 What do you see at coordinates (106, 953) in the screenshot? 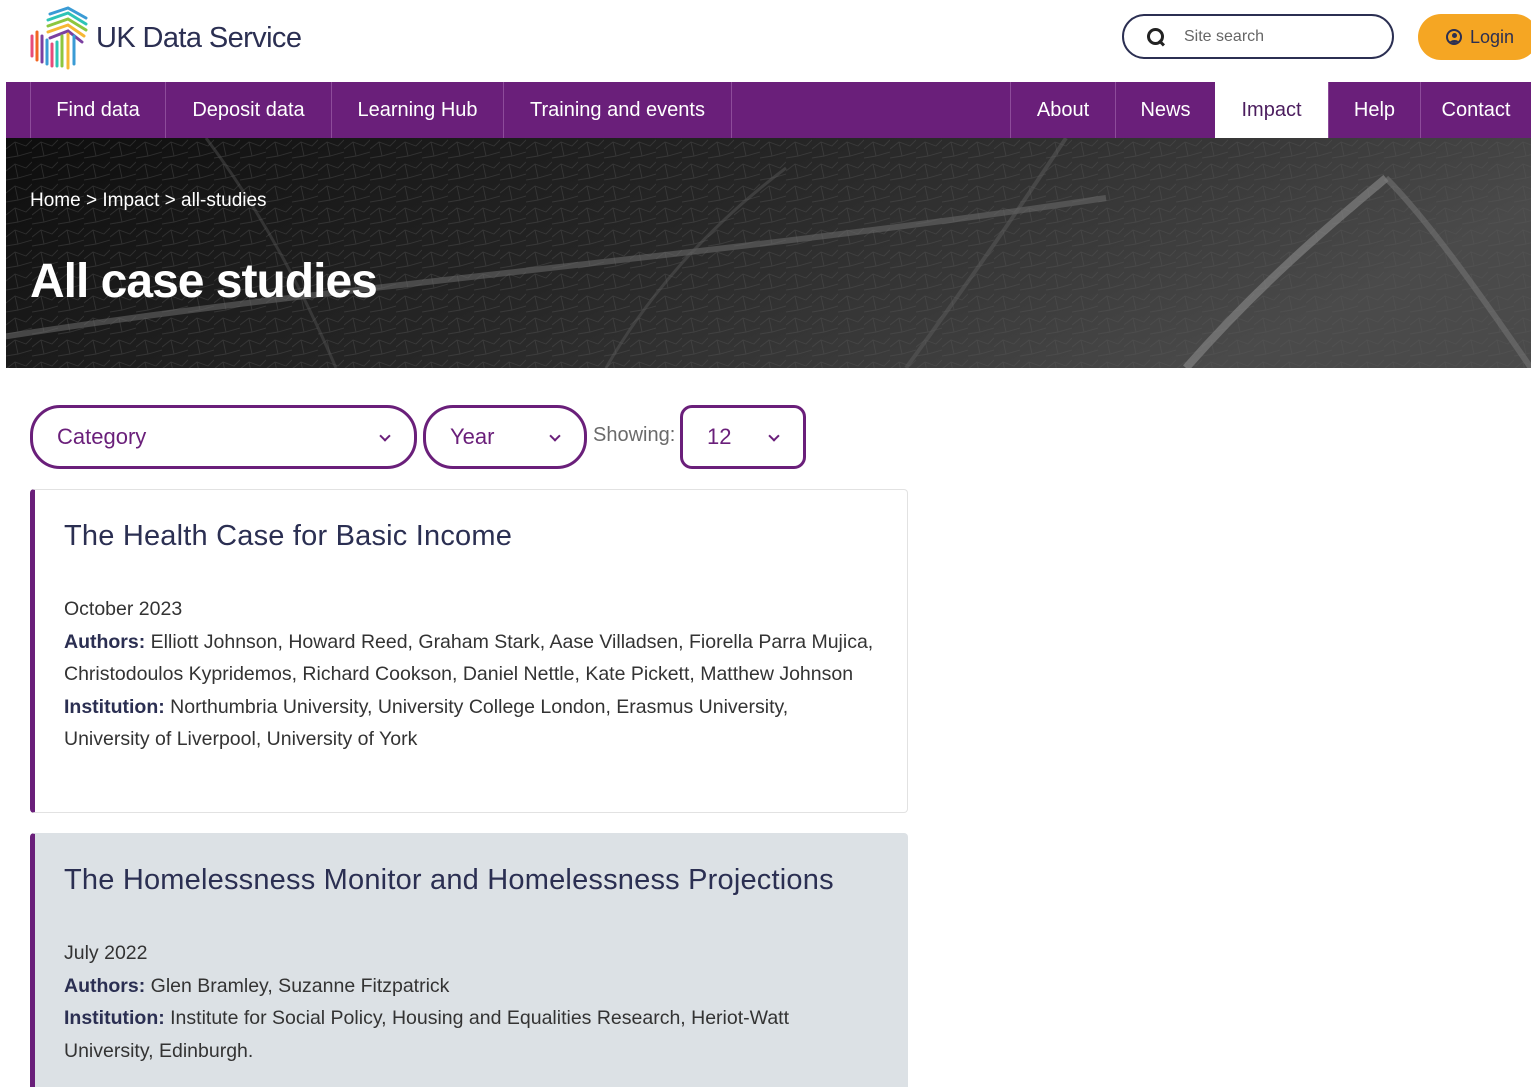
I see `case-study-date: July 2022` at bounding box center [106, 953].